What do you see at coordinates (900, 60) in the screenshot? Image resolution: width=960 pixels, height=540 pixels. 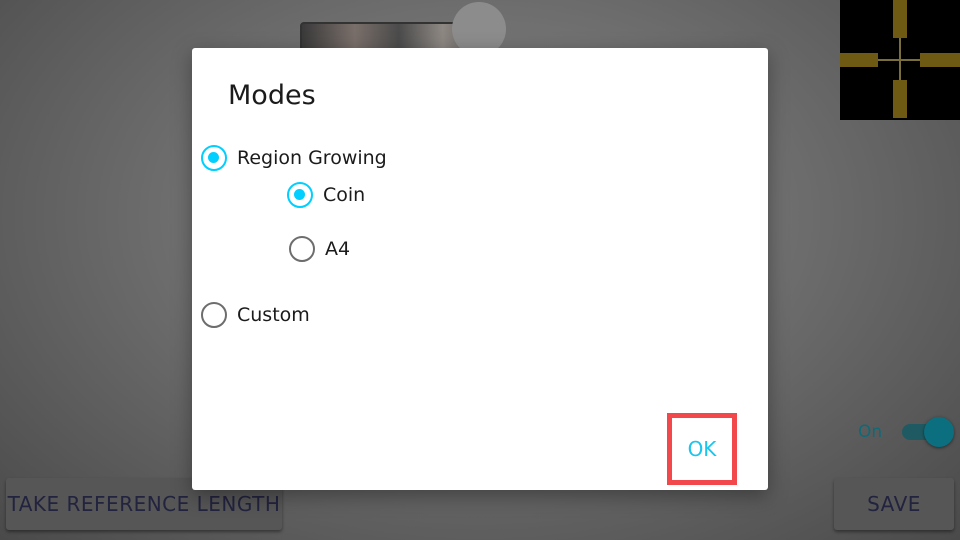 I see `crosshair-panel` at bounding box center [900, 60].